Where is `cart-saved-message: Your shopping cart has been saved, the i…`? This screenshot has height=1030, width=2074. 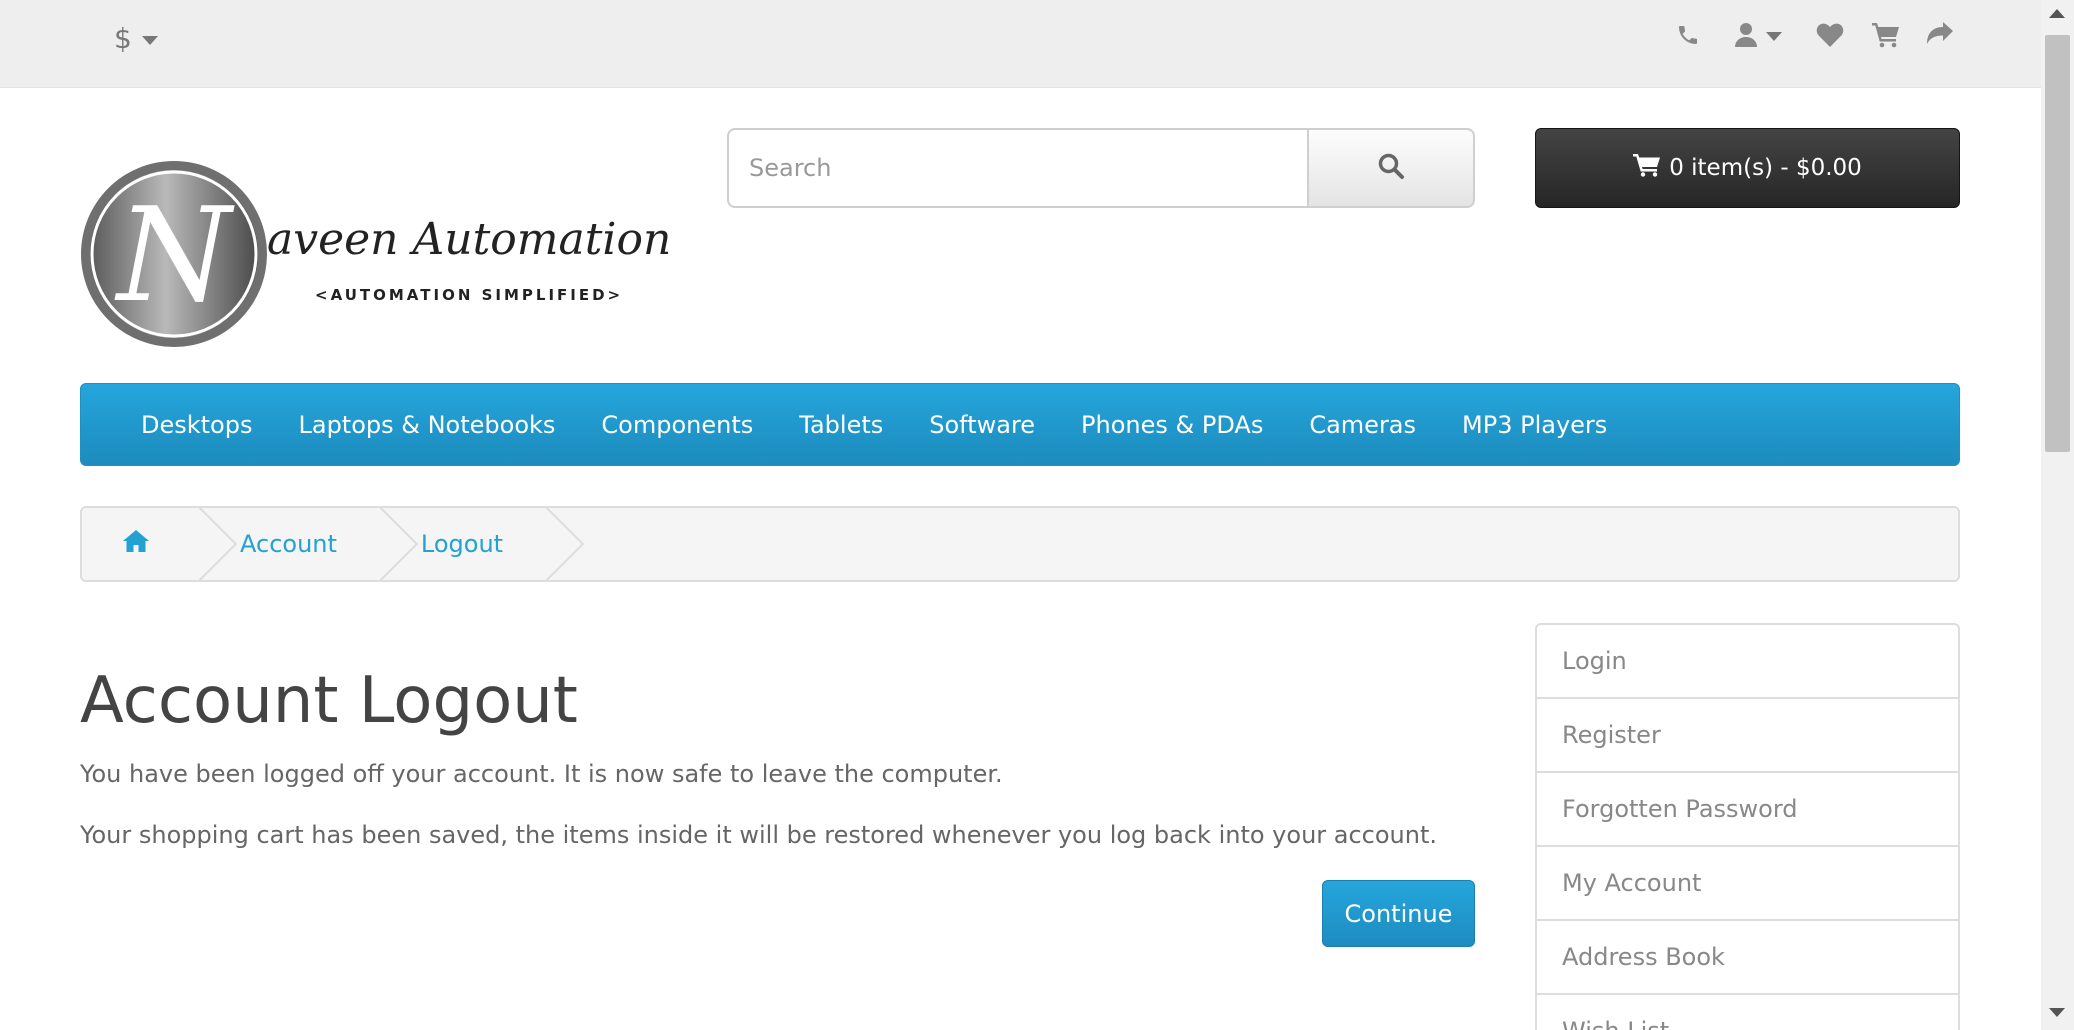
cart-saved-message: Your shopping cart has been saved, the i… is located at coordinates (759, 835).